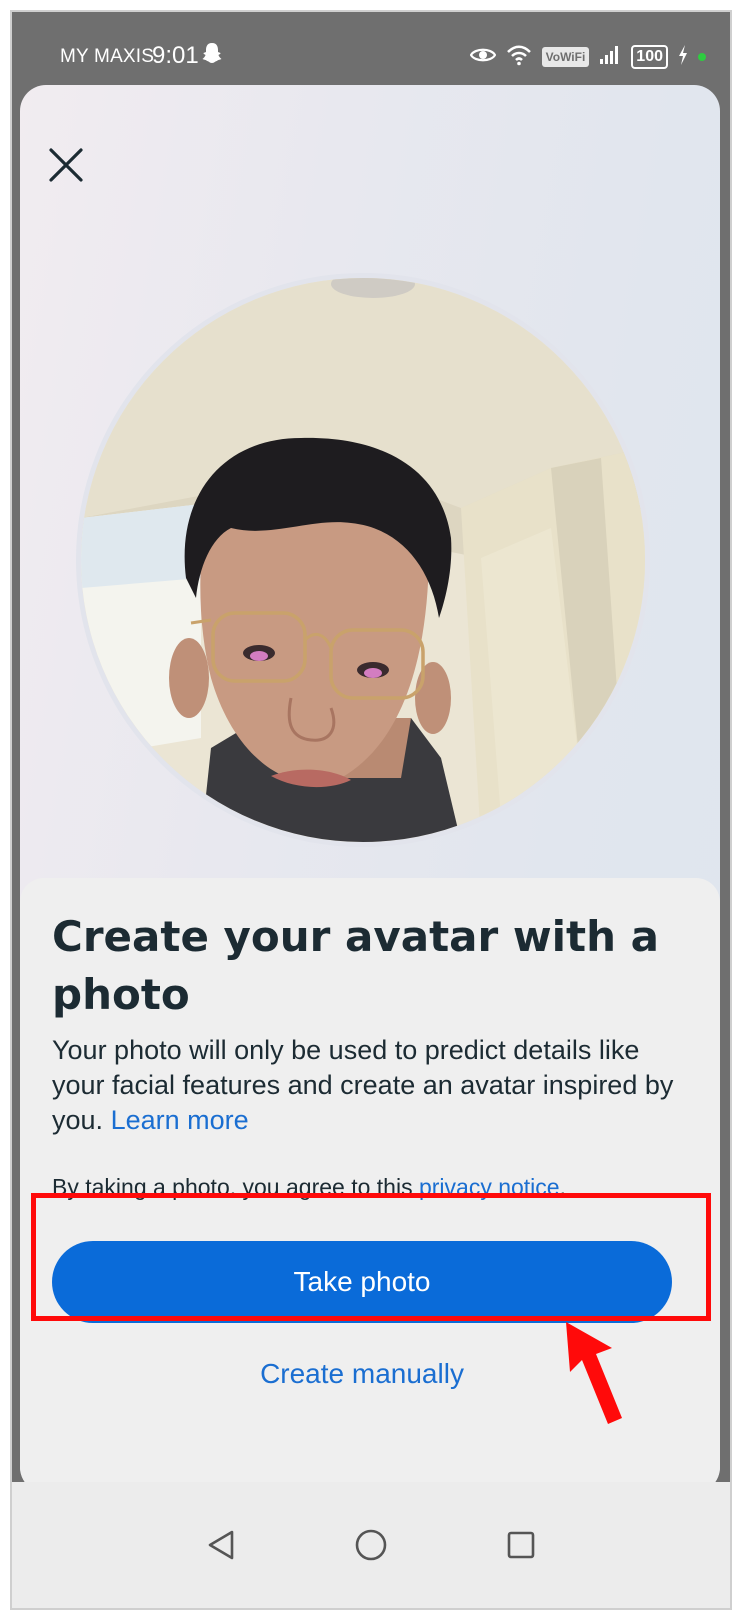 This screenshot has height=1620, width=742. What do you see at coordinates (180, 1120) in the screenshot?
I see `learn-more-link: Learn more` at bounding box center [180, 1120].